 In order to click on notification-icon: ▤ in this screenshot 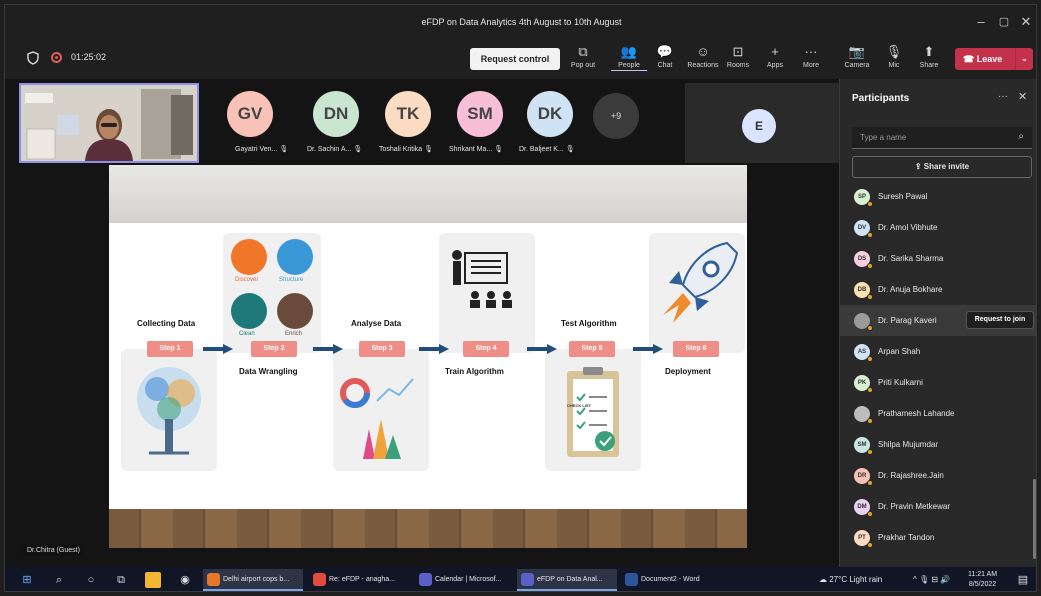, I will do `click(1023, 580)`.